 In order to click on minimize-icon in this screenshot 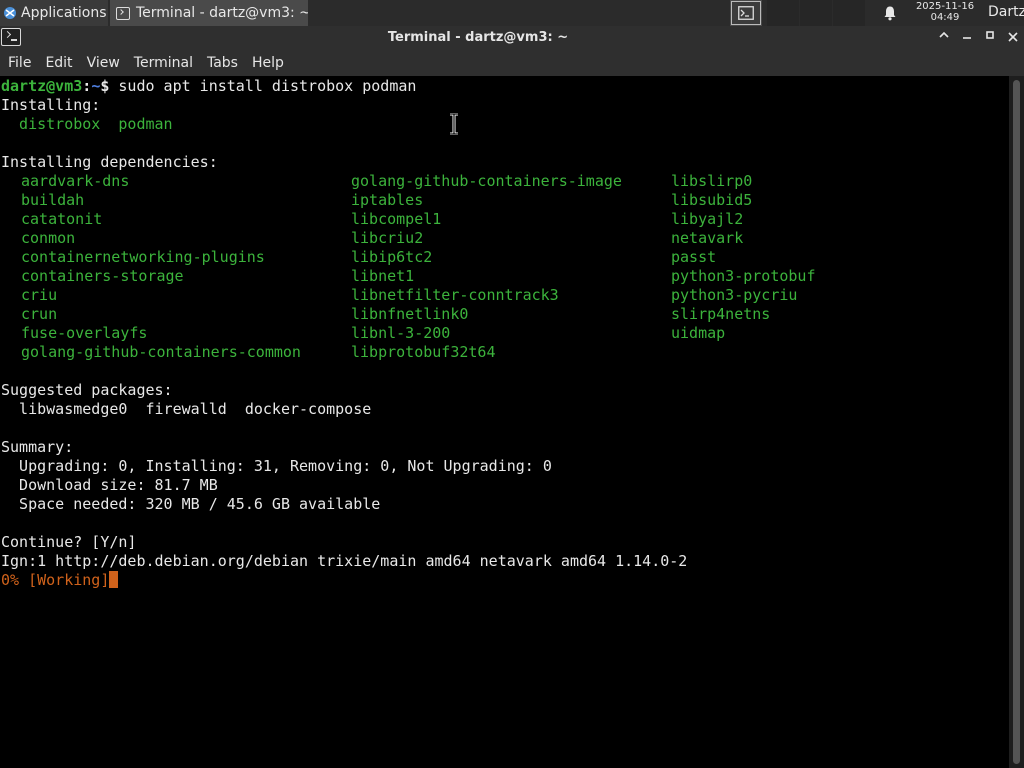, I will do `click(967, 38)`.